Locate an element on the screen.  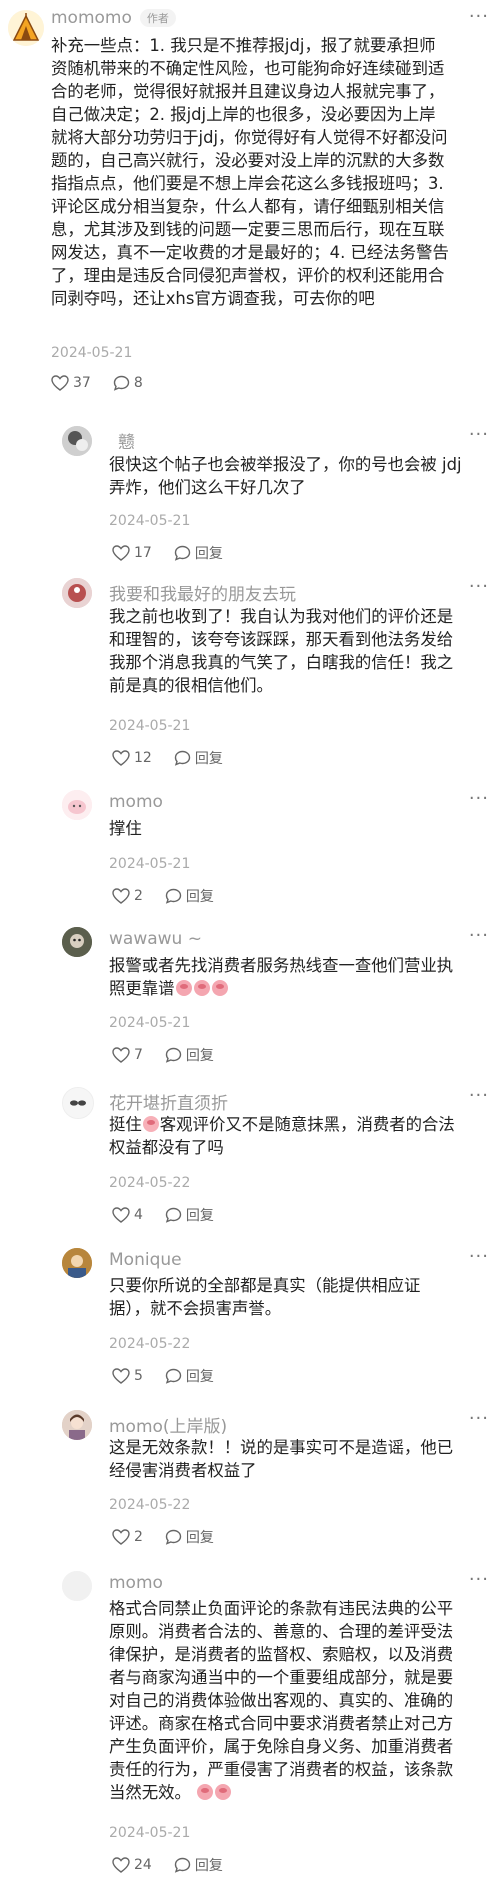
comment-line: 原则。消费者合法的、善意的、合理的差评受法 is located at coordinates (281, 1631).